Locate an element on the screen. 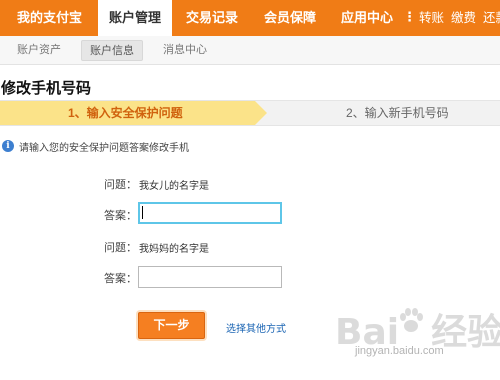 The width and height of the screenshot is (500, 380). subnav-account-info: 账户信息 is located at coordinates (112, 50).